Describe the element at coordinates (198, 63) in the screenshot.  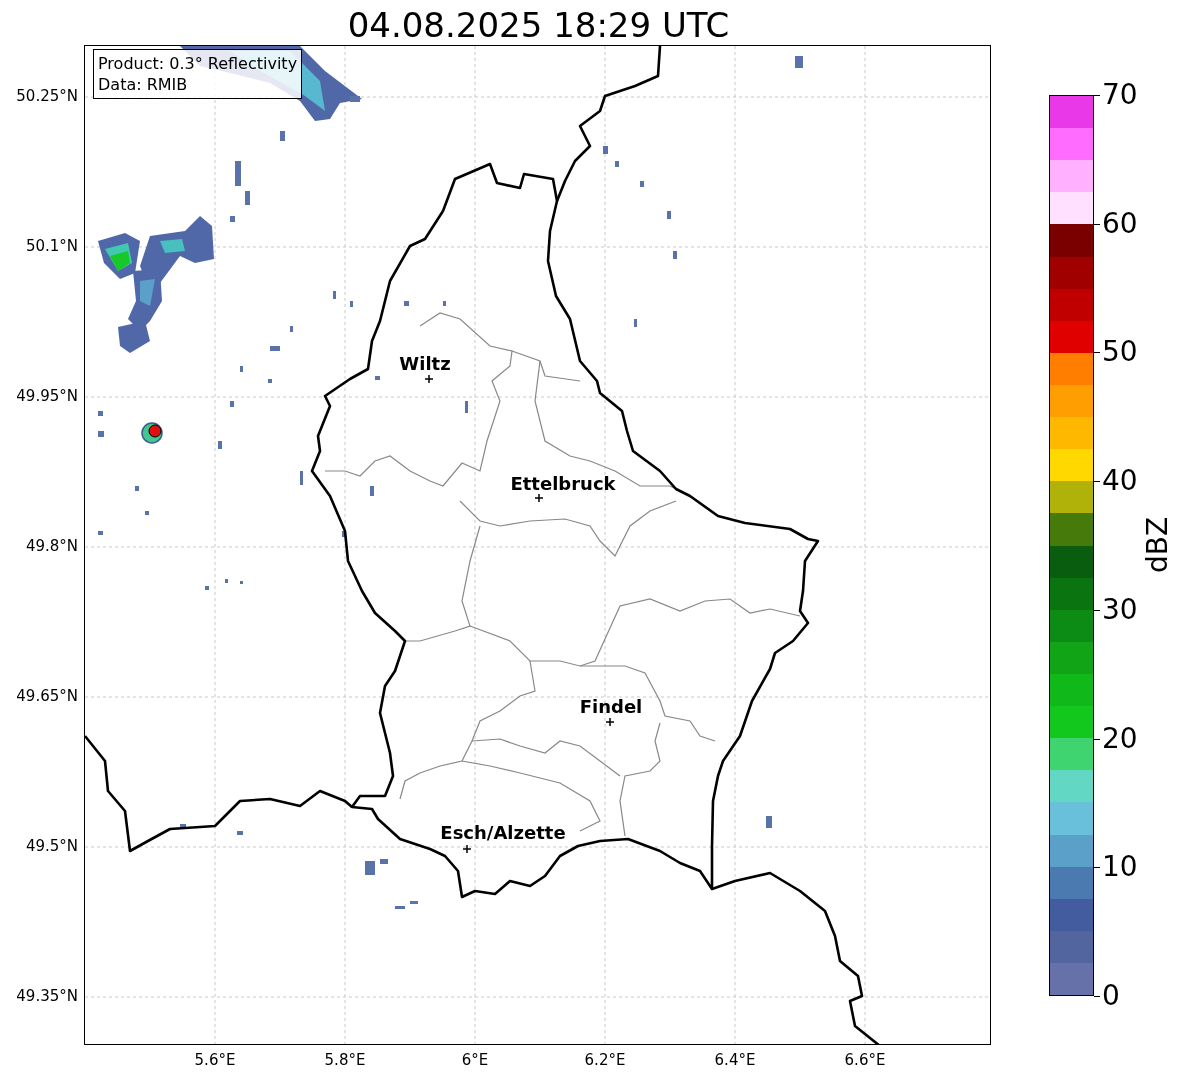
I see `info-text: Product: 0.3° Reflectivity` at that location.